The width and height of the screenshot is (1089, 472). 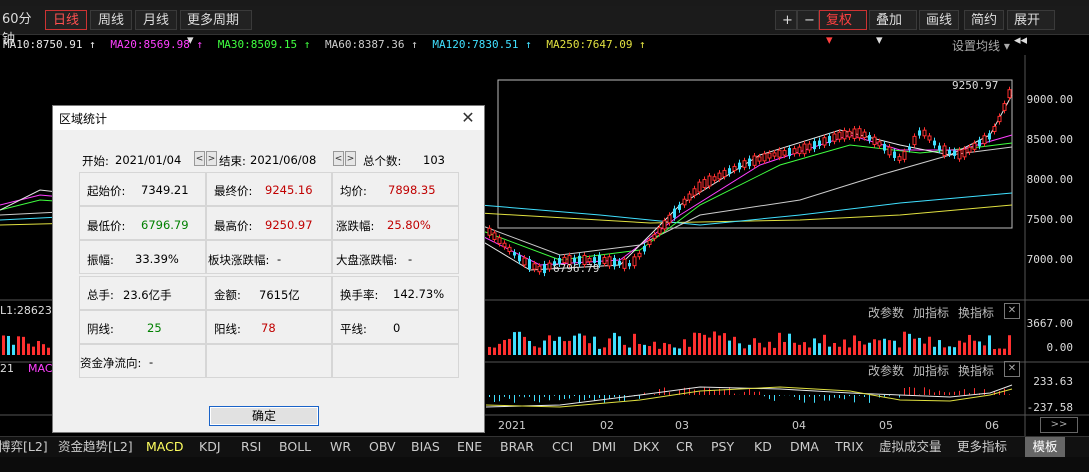 I want to click on panel1-add-indicator: 加指标, so click(x=931, y=312).